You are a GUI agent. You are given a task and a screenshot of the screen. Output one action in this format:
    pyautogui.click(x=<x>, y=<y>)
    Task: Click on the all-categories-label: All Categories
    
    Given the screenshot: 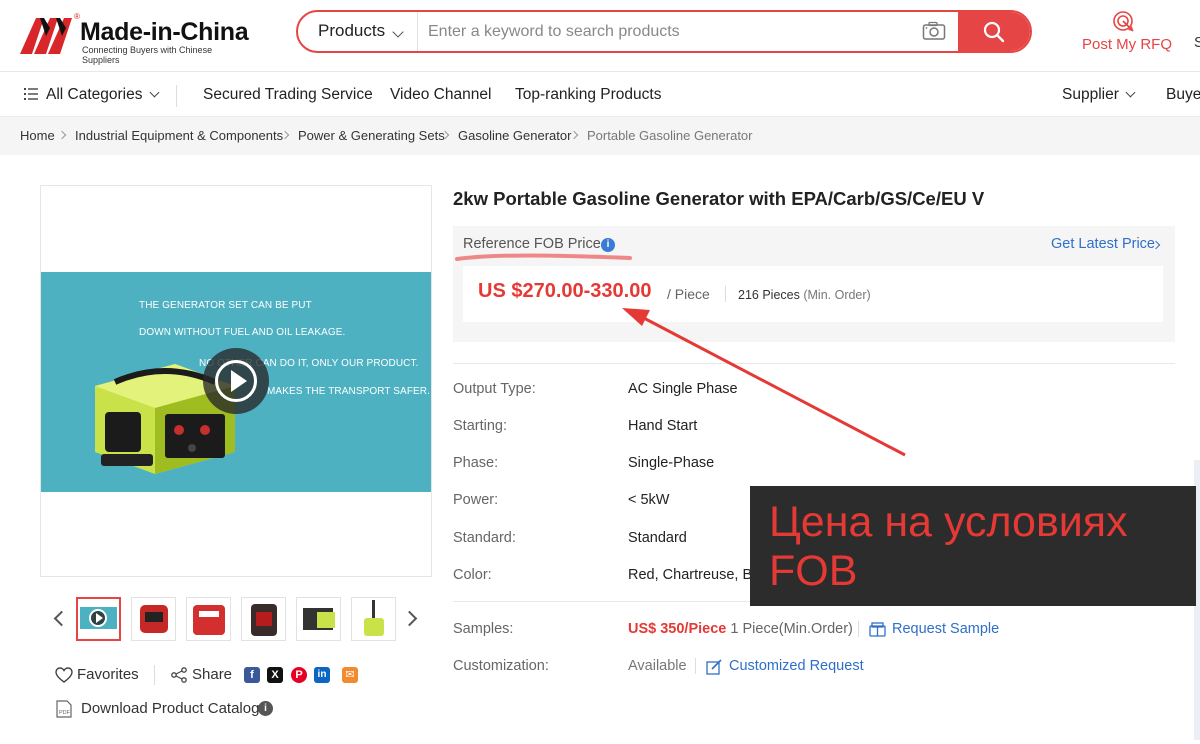 What is the action you would take?
    pyautogui.click(x=94, y=94)
    